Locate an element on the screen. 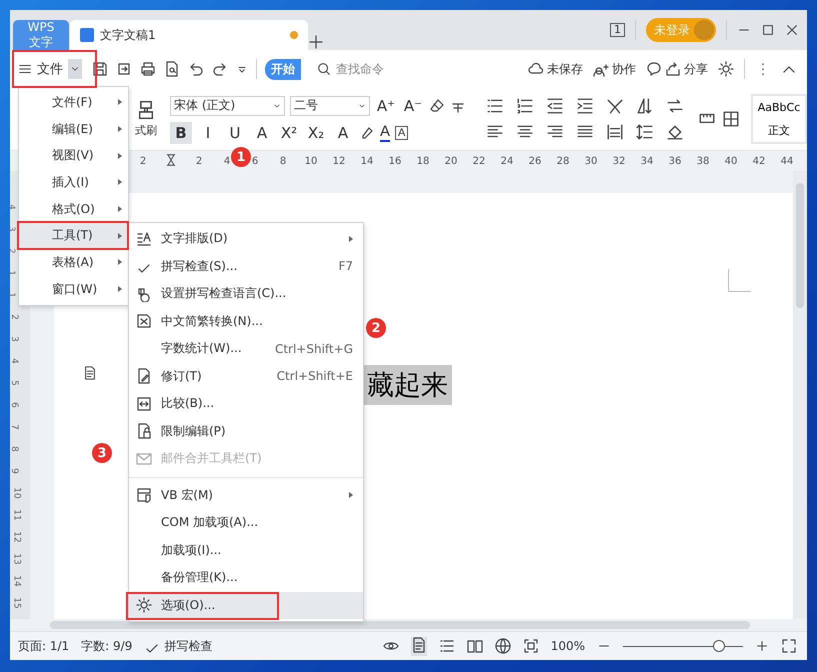  redo-icon is located at coordinates (220, 69).